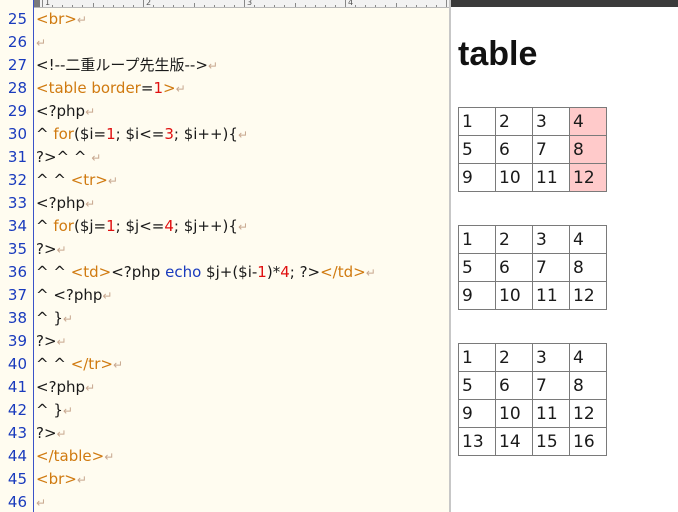  Describe the element at coordinates (477, 121) in the screenshot. I see `table-cell: 1` at that location.